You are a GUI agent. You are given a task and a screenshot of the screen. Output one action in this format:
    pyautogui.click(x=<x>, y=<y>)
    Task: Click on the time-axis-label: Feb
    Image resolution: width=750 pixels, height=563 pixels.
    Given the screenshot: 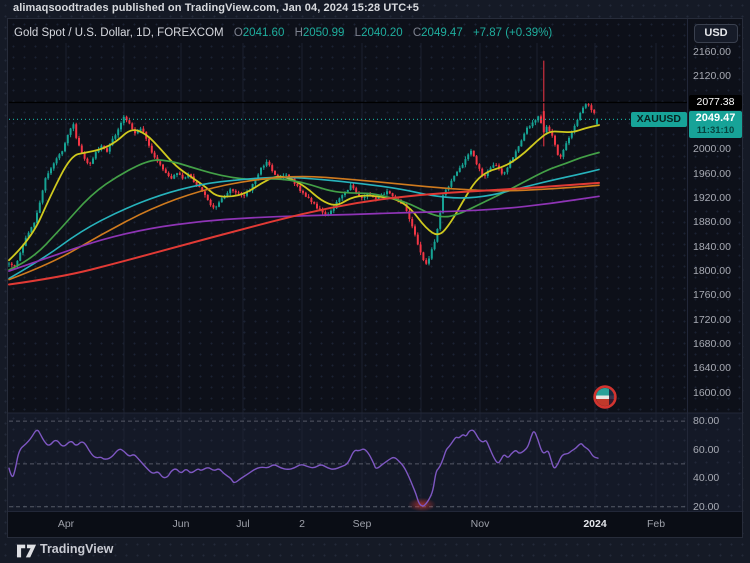 What is the action you would take?
    pyautogui.click(x=656, y=524)
    